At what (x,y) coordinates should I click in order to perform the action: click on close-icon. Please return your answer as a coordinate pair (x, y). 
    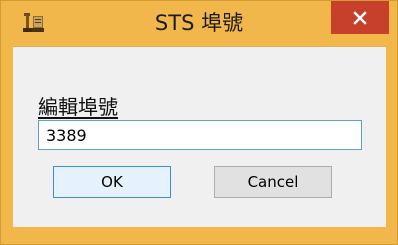
    Looking at the image, I should click on (360, 17).